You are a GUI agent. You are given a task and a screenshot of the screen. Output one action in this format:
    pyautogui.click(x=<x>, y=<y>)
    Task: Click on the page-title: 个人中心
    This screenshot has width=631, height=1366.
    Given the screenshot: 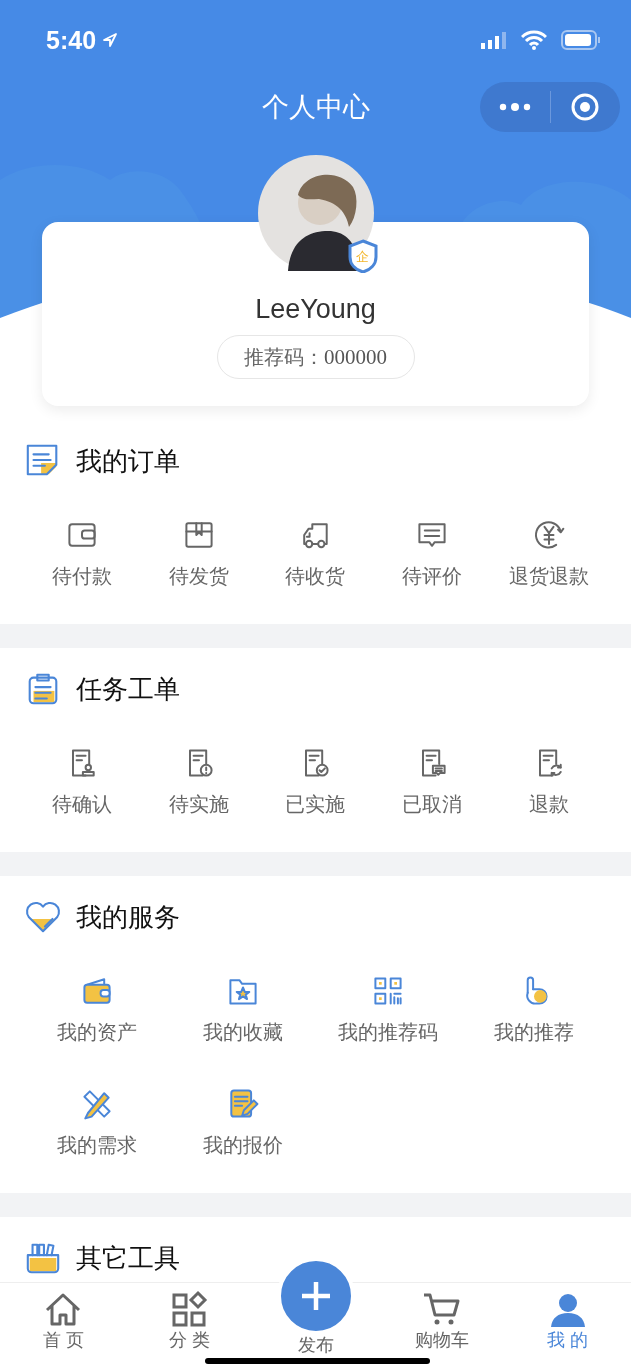 What is the action you would take?
    pyautogui.click(x=315, y=107)
    